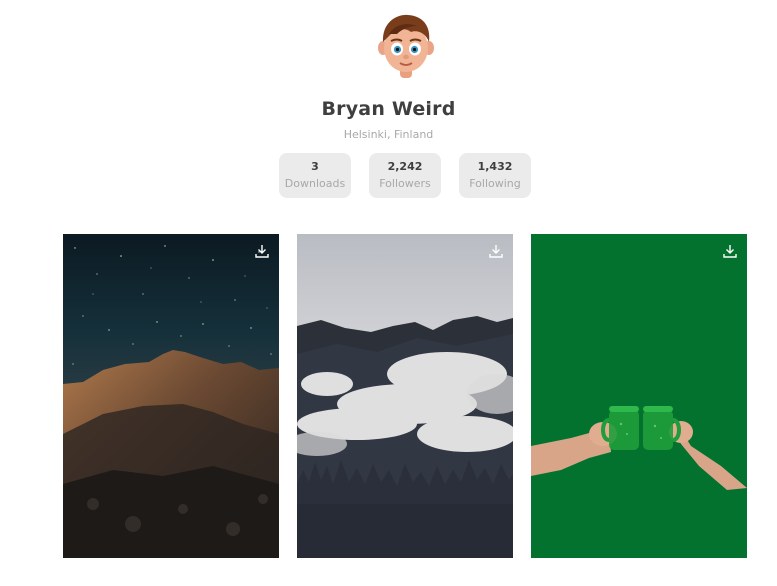 The image size is (777, 586). What do you see at coordinates (495, 183) in the screenshot?
I see `stat-label: Following` at bounding box center [495, 183].